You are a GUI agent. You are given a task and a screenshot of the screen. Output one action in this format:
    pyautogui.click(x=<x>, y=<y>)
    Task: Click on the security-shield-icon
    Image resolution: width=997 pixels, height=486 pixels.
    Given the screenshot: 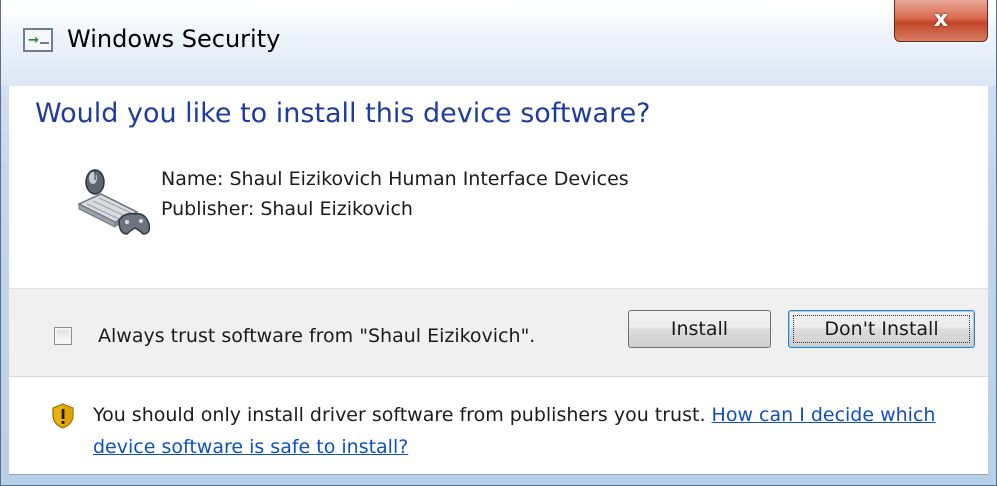 What is the action you would take?
    pyautogui.click(x=63, y=416)
    